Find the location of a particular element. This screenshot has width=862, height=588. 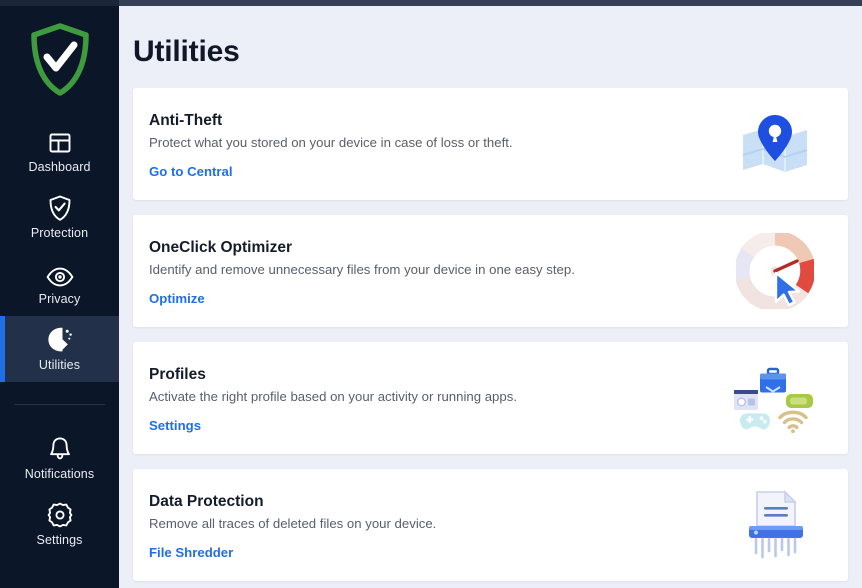

sidebar-item-label: Protection is located at coordinates (59, 232).